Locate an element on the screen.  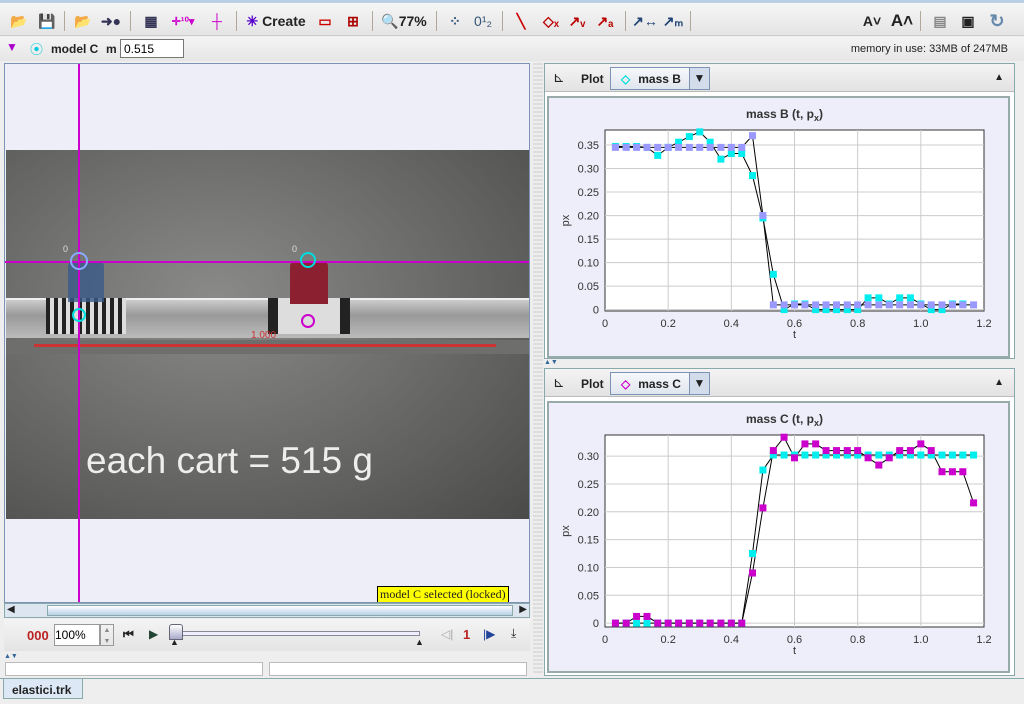
path-icon: ╲ is located at coordinates (521, 21).